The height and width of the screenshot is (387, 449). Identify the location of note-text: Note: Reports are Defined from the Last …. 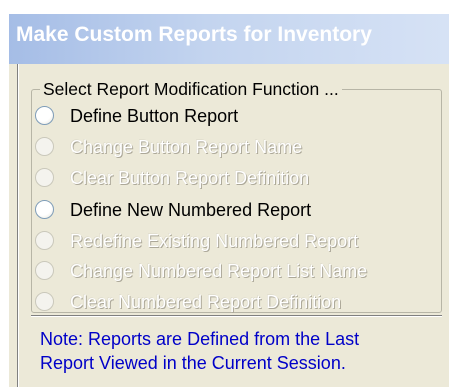
(240, 351).